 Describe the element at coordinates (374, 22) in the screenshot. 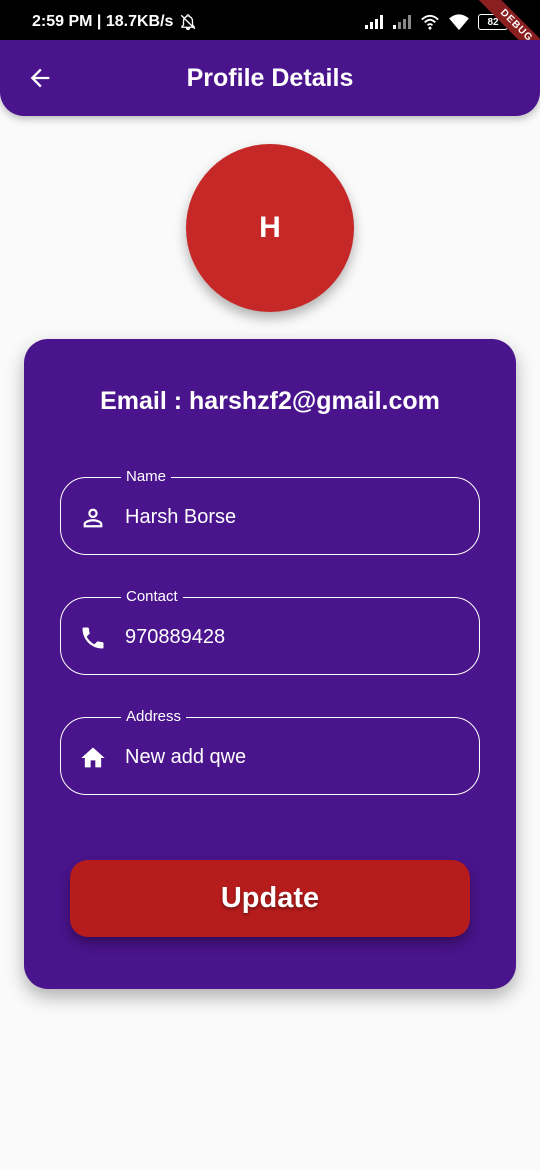

I see `signal-icon` at that location.